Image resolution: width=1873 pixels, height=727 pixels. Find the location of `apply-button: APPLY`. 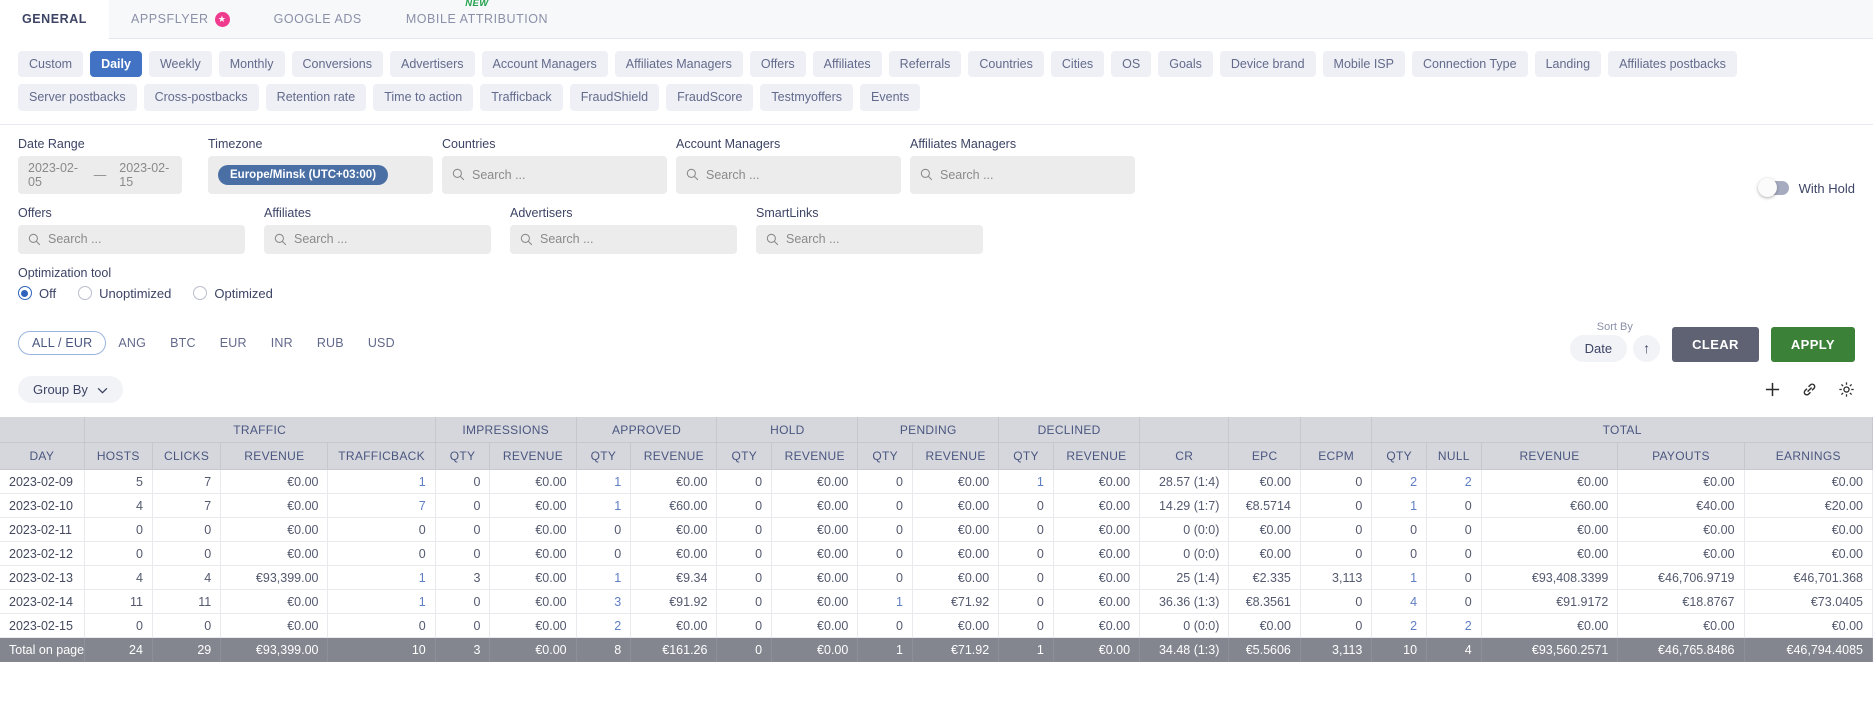

apply-button: APPLY is located at coordinates (1812, 344).